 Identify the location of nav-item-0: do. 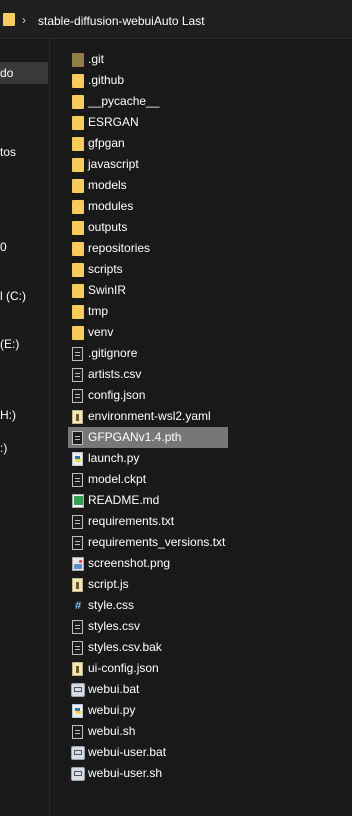
(24, 73).